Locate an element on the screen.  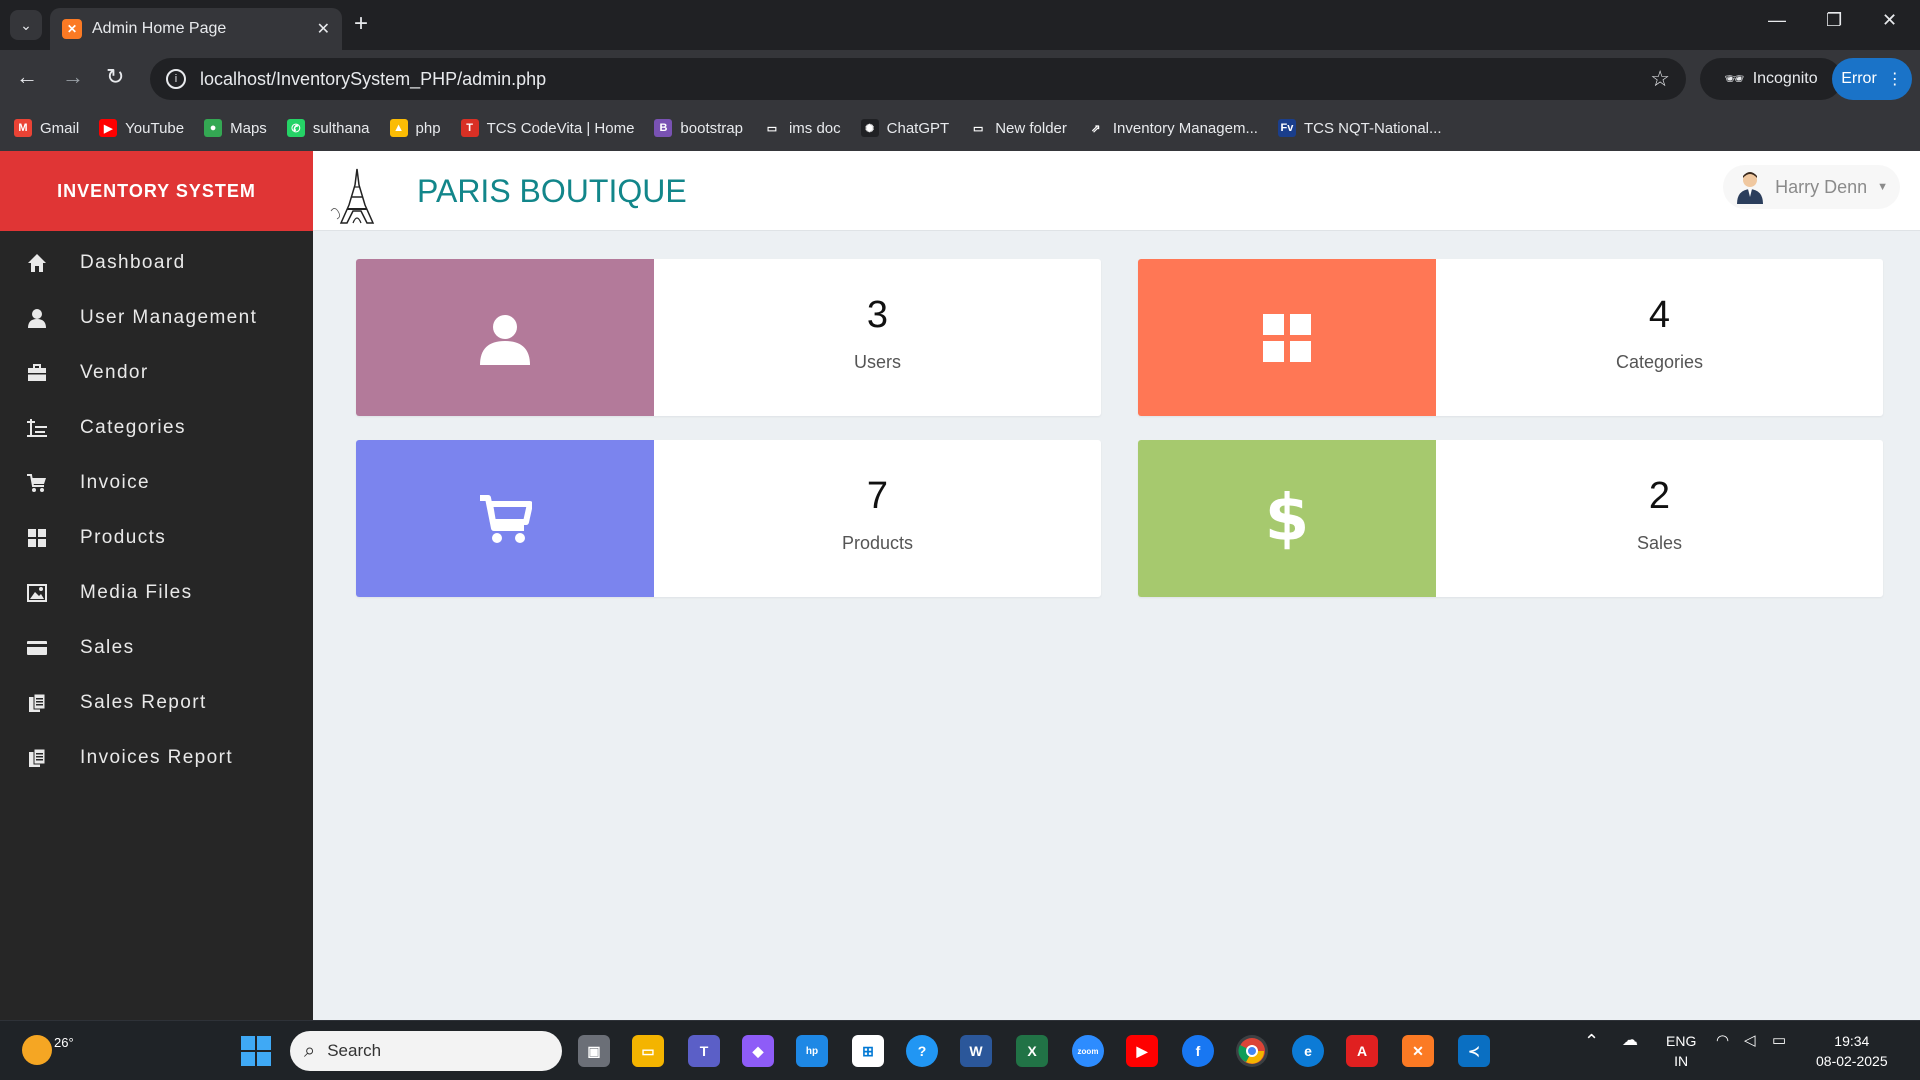
stat-card-users: 3 Users is located at coordinates (728, 337).